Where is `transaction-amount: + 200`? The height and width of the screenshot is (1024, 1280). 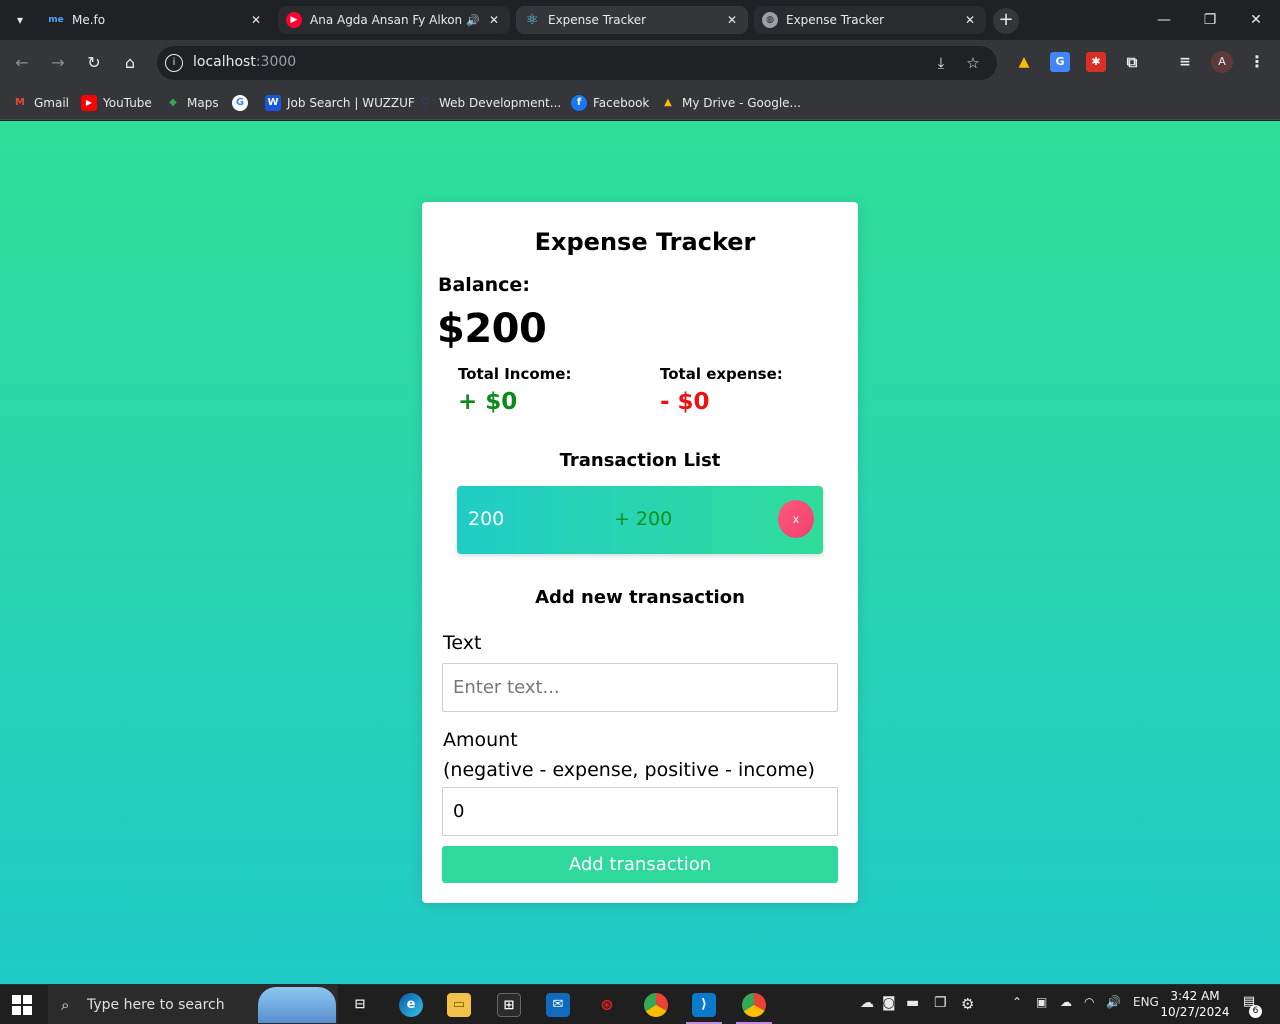
transaction-amount: + 200 is located at coordinates (643, 519).